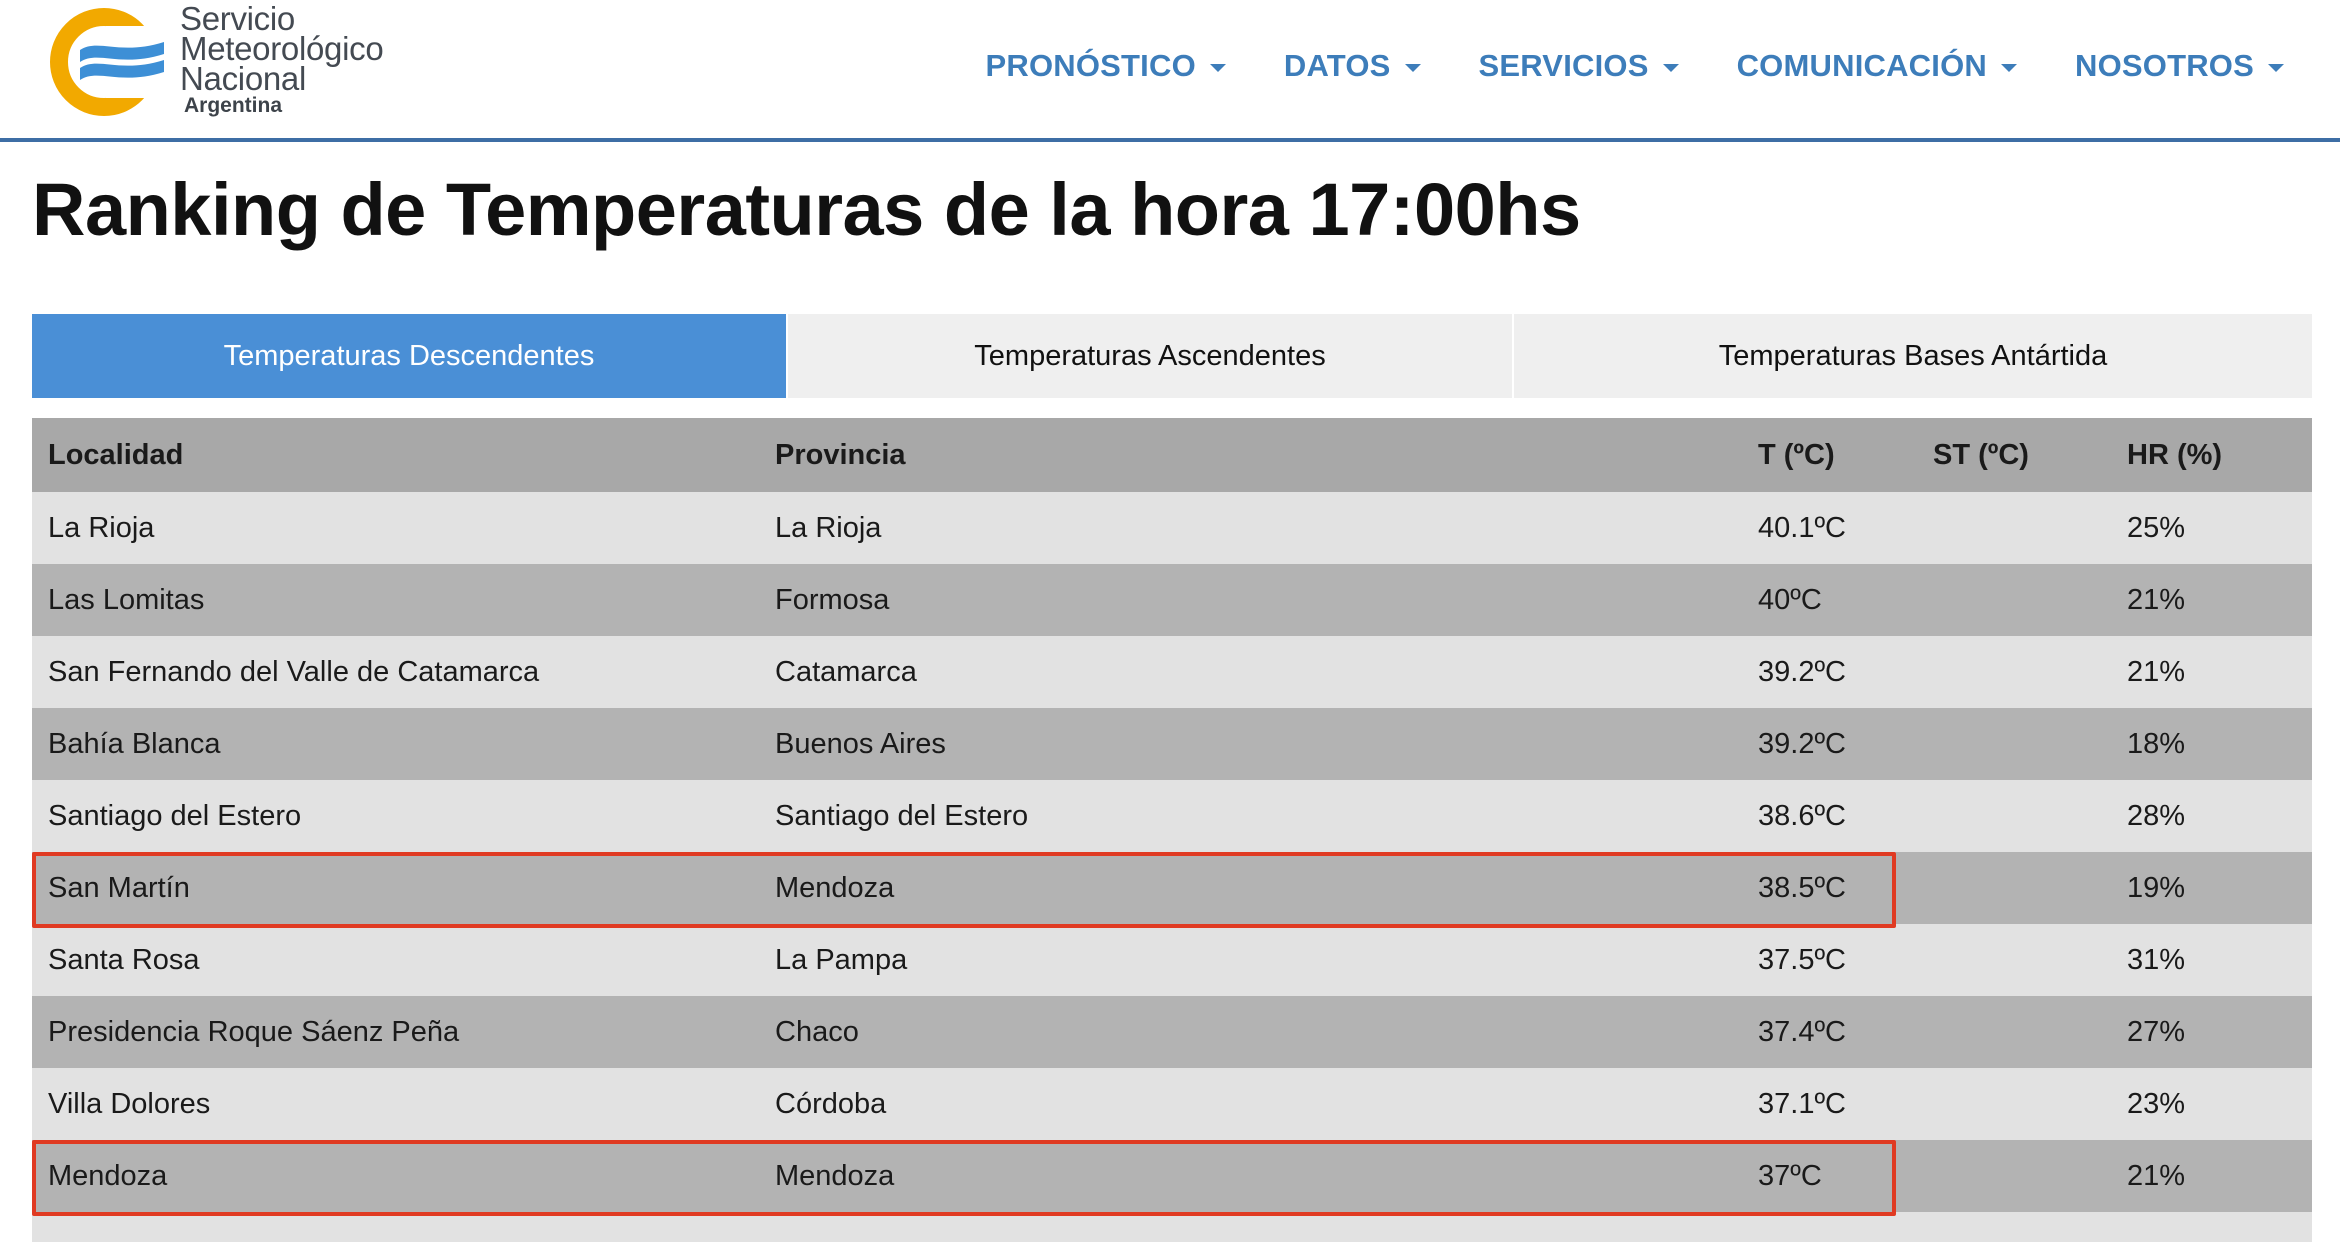 The image size is (2340, 1242). What do you see at coordinates (108, 1175) in the screenshot?
I see `cell-localidad: Mendoza` at bounding box center [108, 1175].